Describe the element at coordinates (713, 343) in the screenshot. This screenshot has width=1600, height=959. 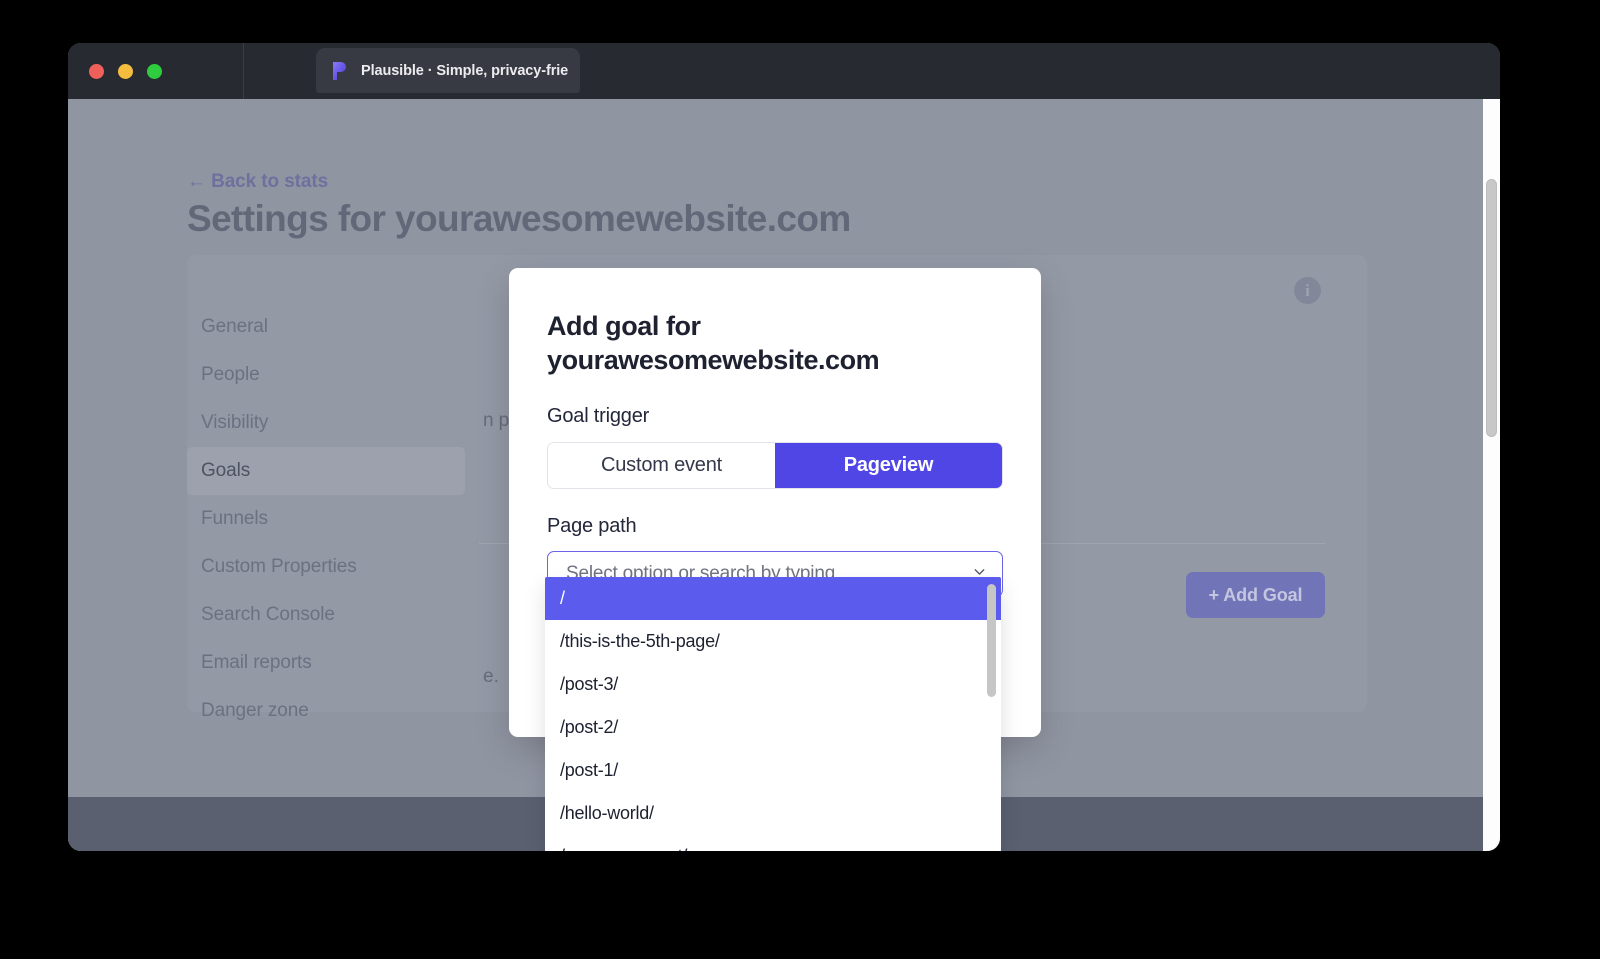
I see `modal-title: Add goal for yourawesomewebsite.com` at that location.